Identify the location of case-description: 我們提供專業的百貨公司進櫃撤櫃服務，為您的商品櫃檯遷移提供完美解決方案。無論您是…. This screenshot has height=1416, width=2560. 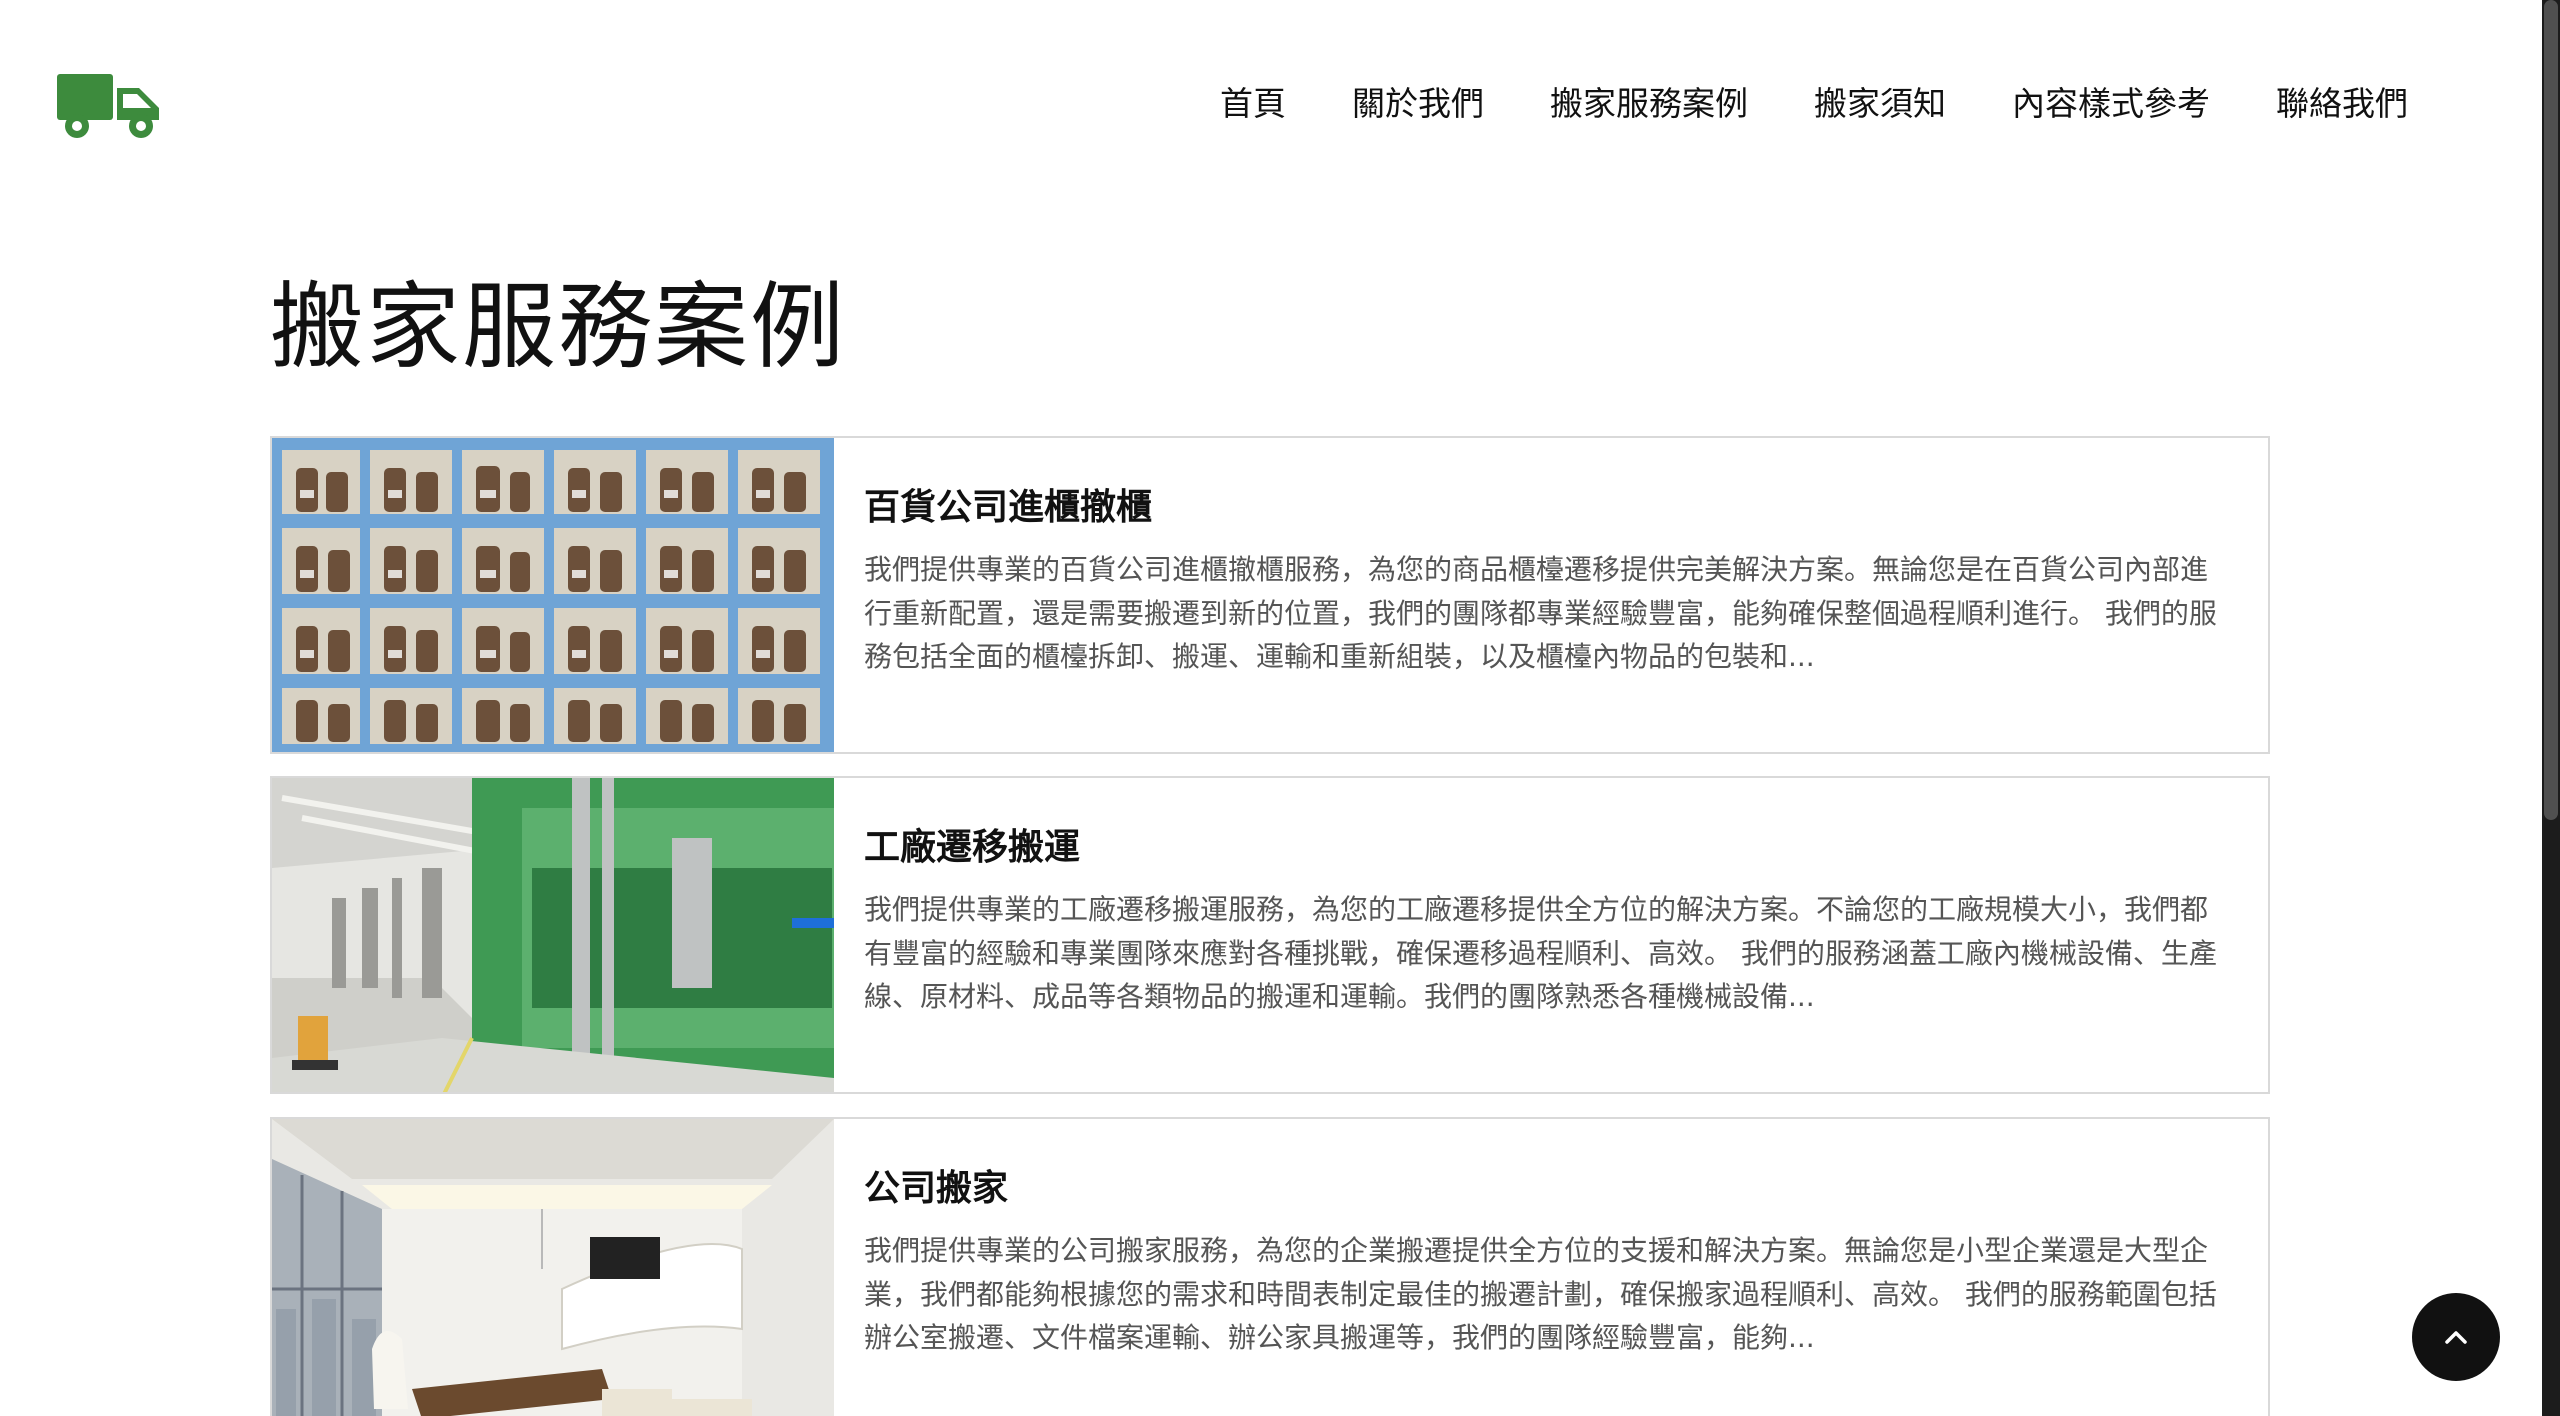
(1540, 613).